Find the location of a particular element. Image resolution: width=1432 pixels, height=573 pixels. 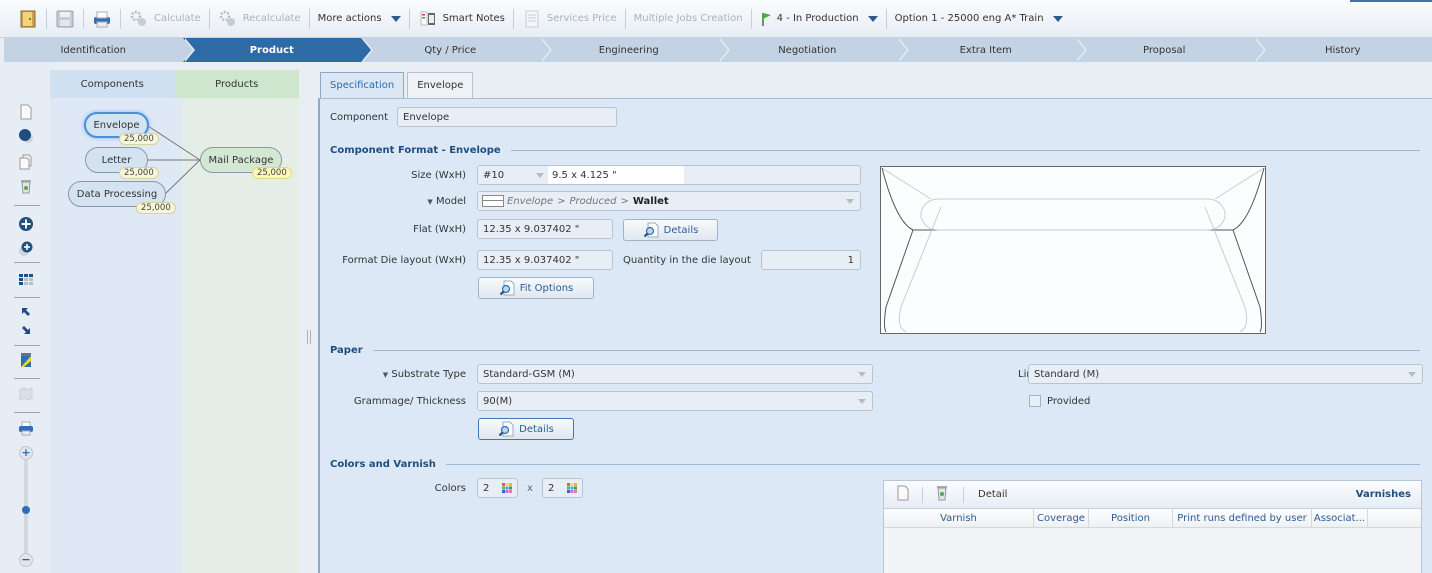

step-extra-item: Extra Item is located at coordinates (992, 50).